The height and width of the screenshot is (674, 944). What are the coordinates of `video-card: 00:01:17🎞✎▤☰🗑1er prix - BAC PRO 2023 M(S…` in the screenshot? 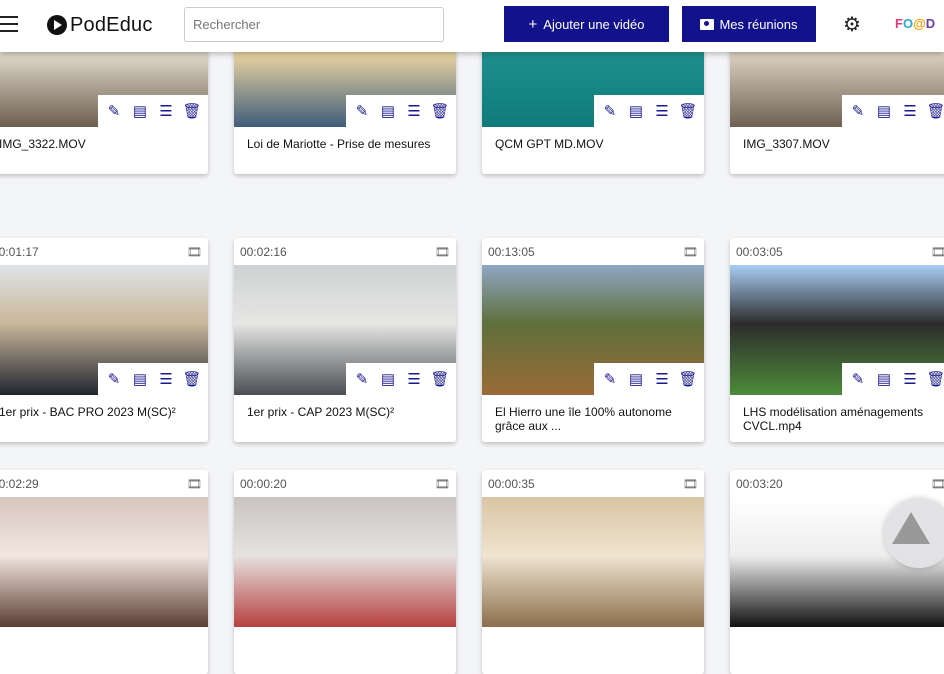 It's located at (104, 340).